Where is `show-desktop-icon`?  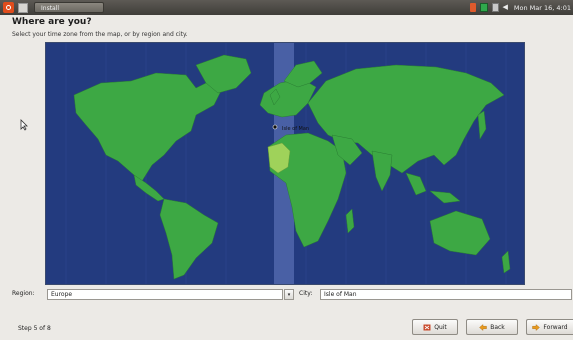
show-desktop-icon is located at coordinates (23, 7).